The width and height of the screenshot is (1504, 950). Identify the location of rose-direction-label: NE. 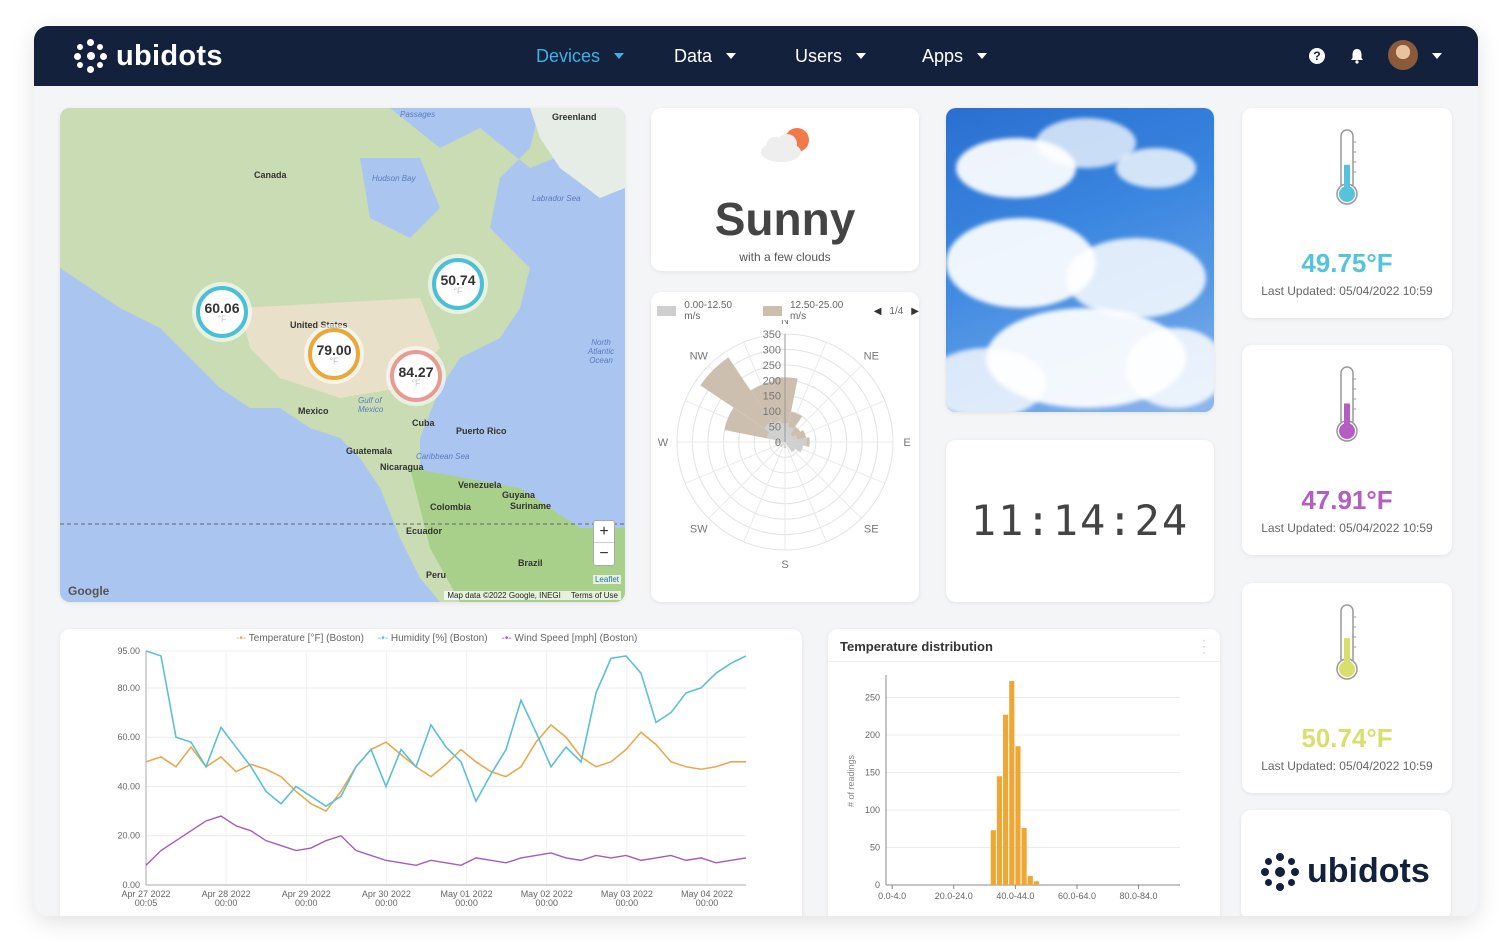
(871, 357).